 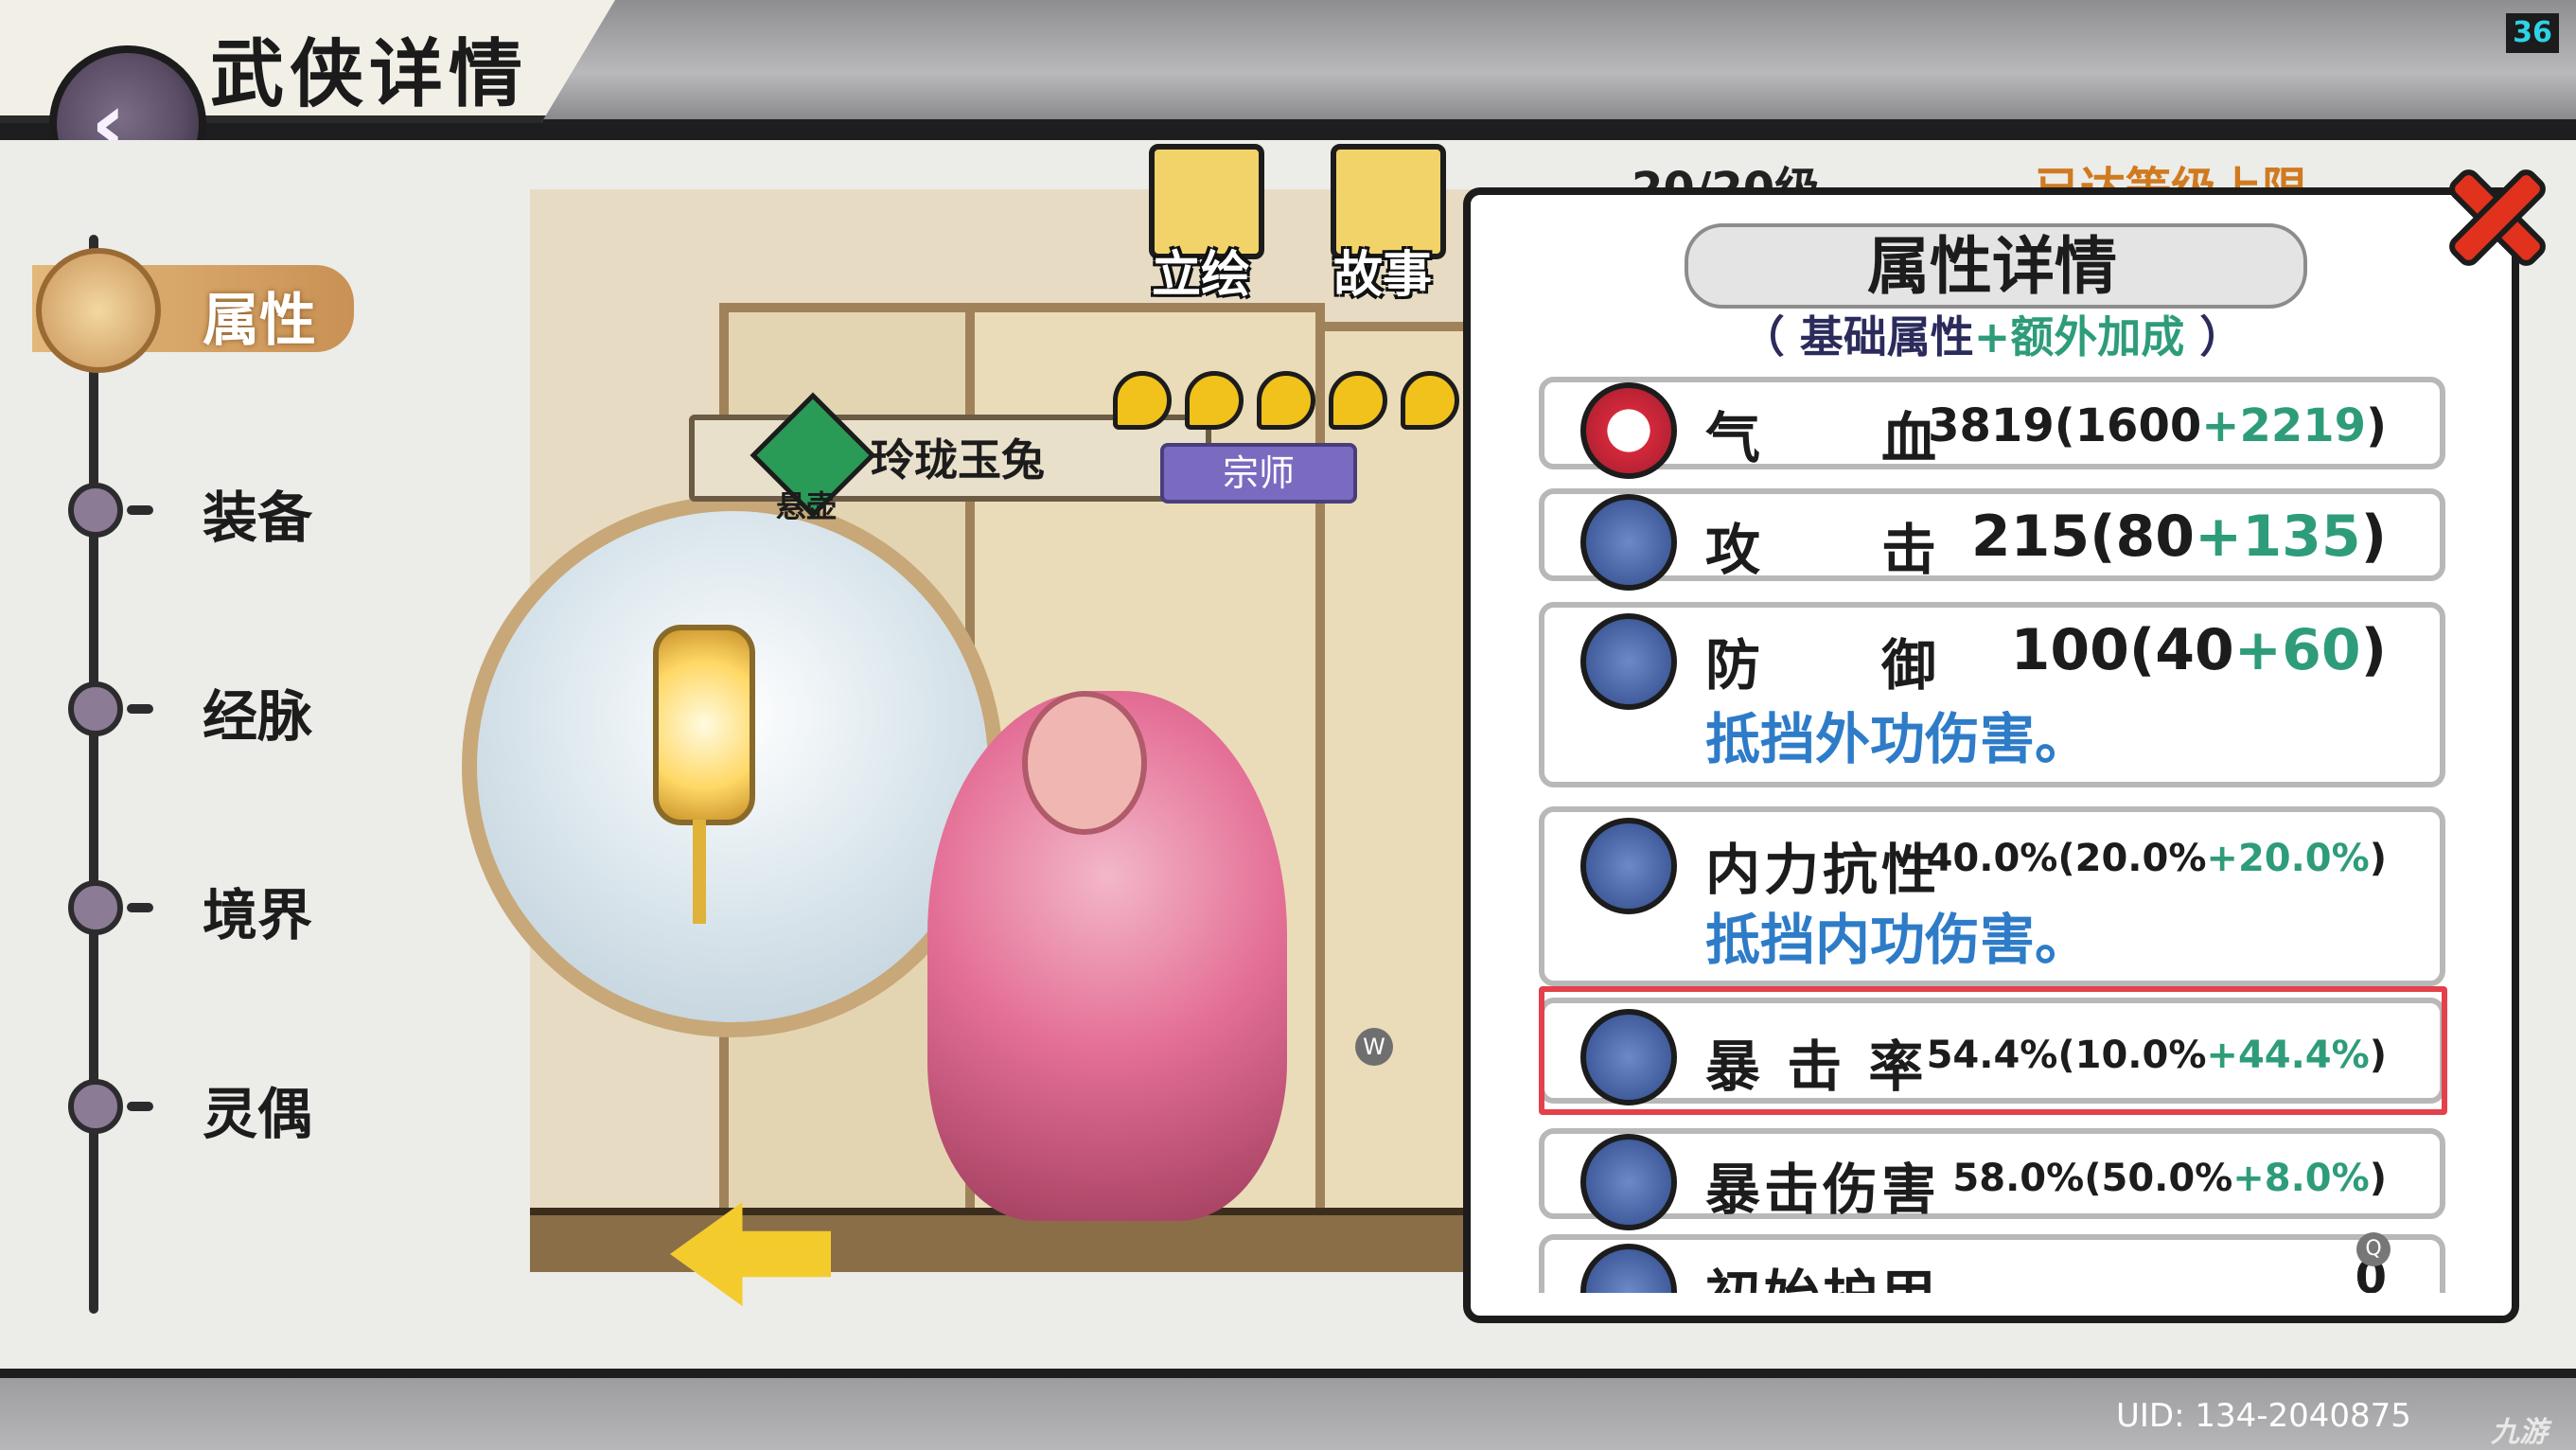 I want to click on rabbit-ears, so click(x=1084, y=763).